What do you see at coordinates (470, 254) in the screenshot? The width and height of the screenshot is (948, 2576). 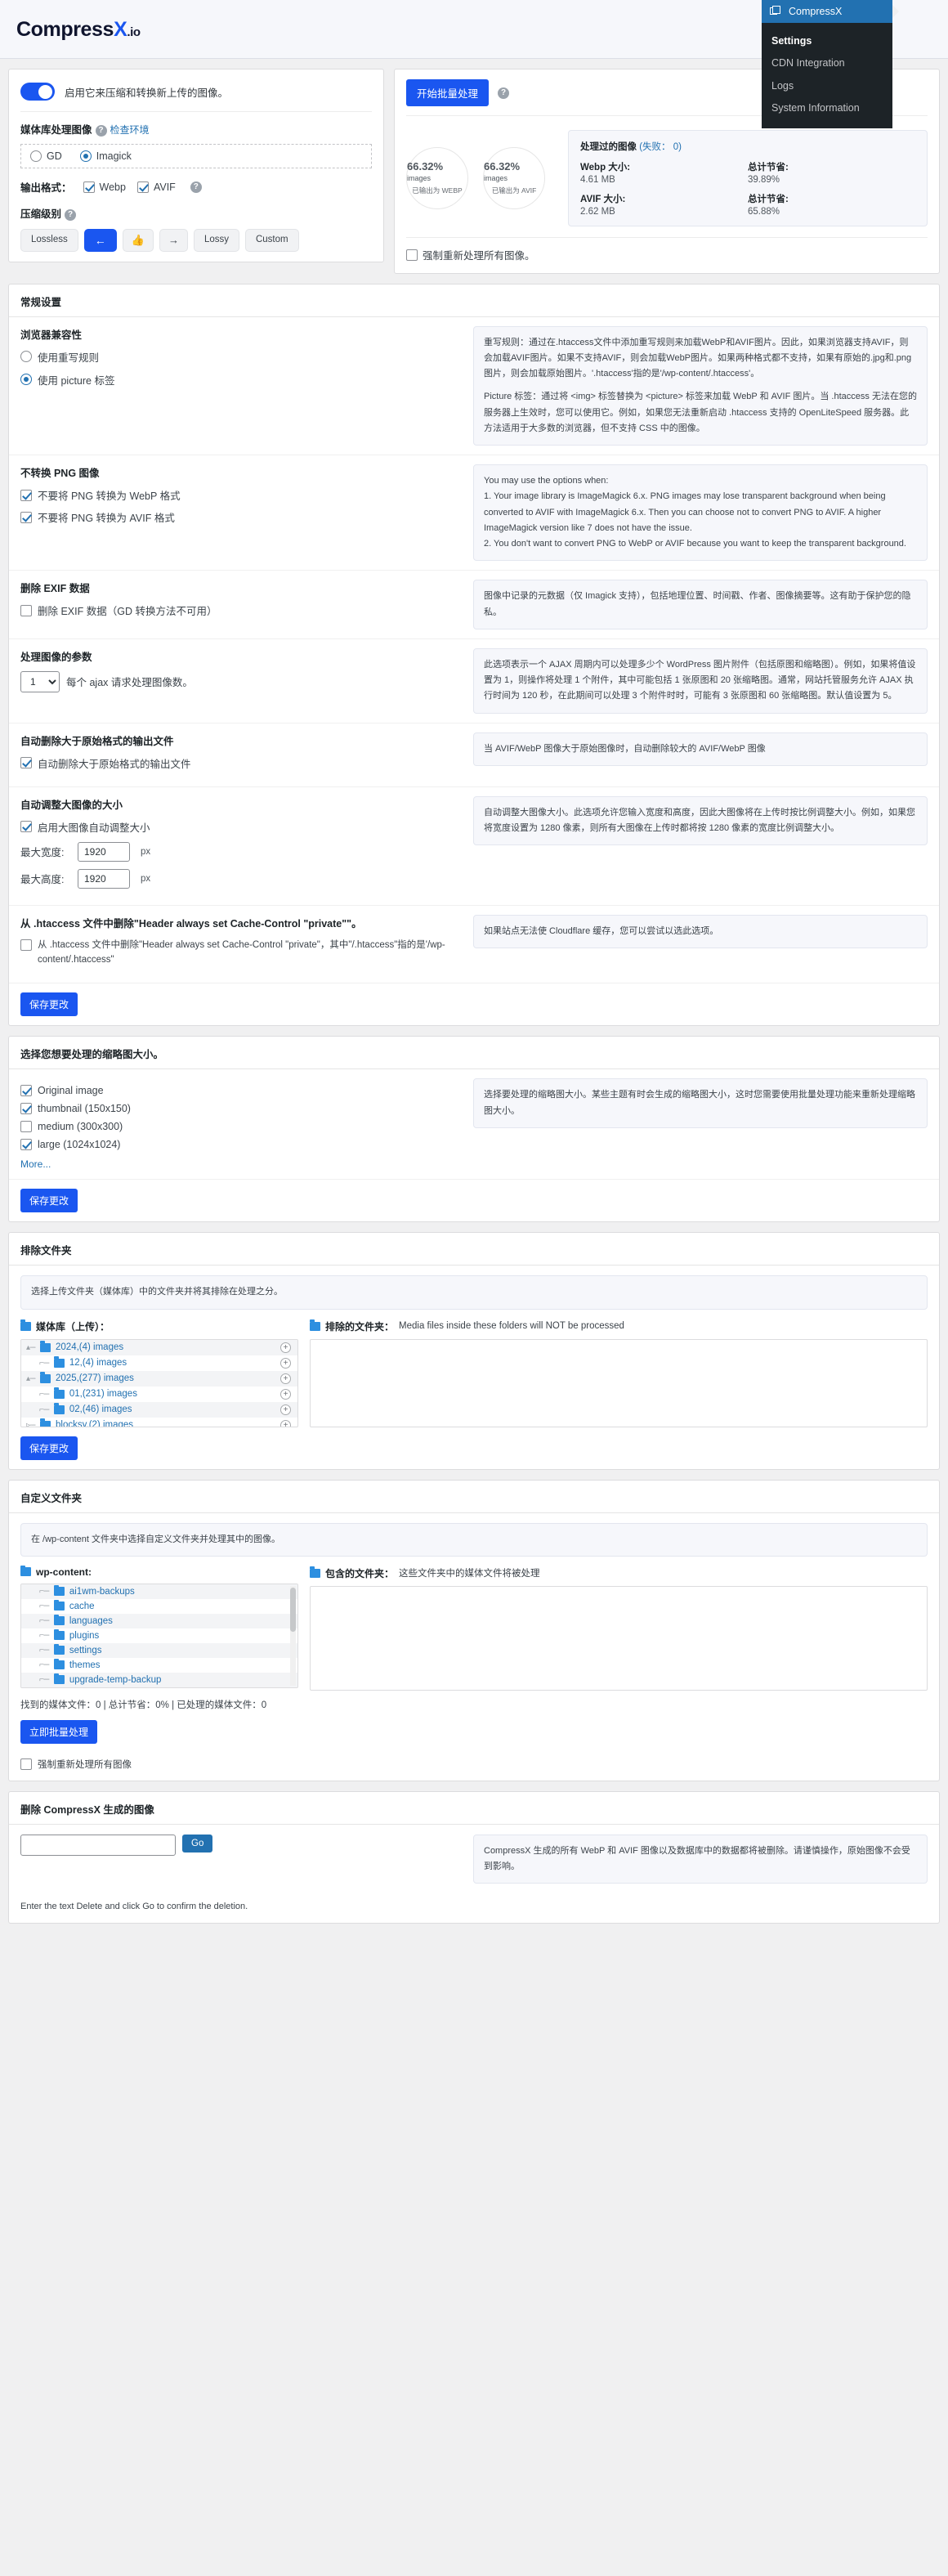 I see `force-reprocess-row: 强制重新处理所有图像。` at bounding box center [470, 254].